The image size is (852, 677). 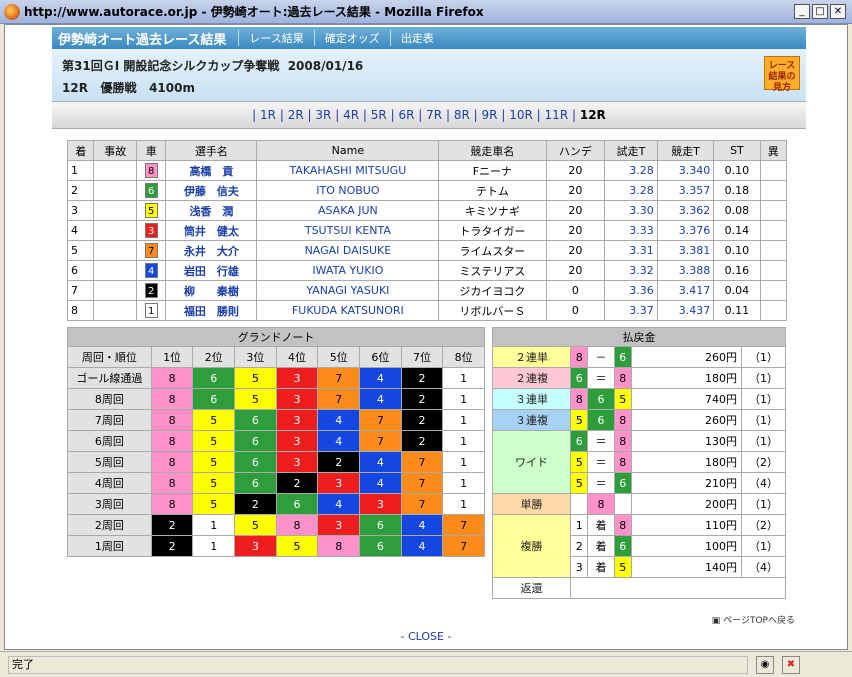 I want to click on grand-car: 6, so click(x=214, y=378).